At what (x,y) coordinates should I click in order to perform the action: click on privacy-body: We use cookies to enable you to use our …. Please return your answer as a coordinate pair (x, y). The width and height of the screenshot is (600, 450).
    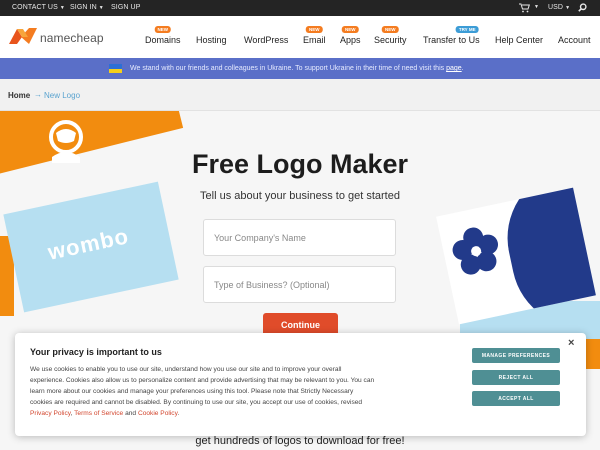
    Looking at the image, I should click on (202, 391).